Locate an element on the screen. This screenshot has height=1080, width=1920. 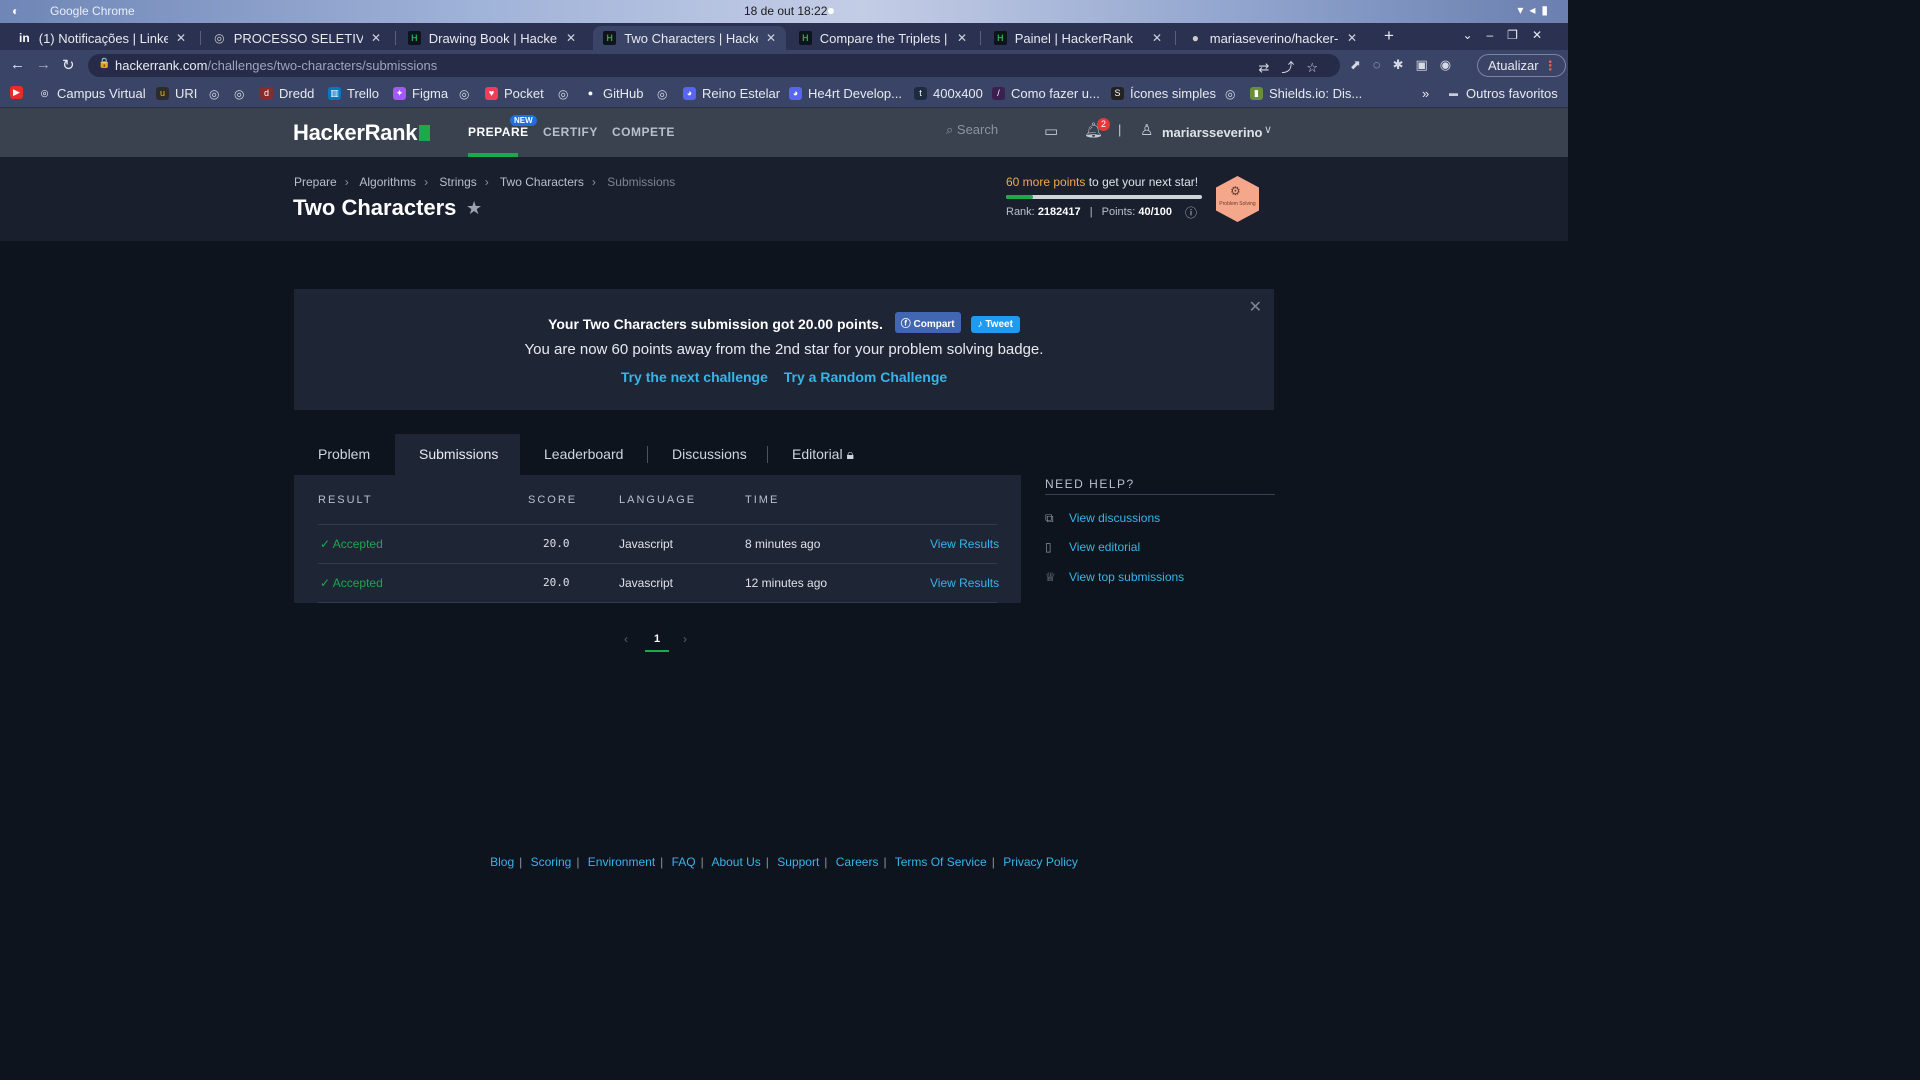
rank-value: 2182417 is located at coordinates (1059, 212).